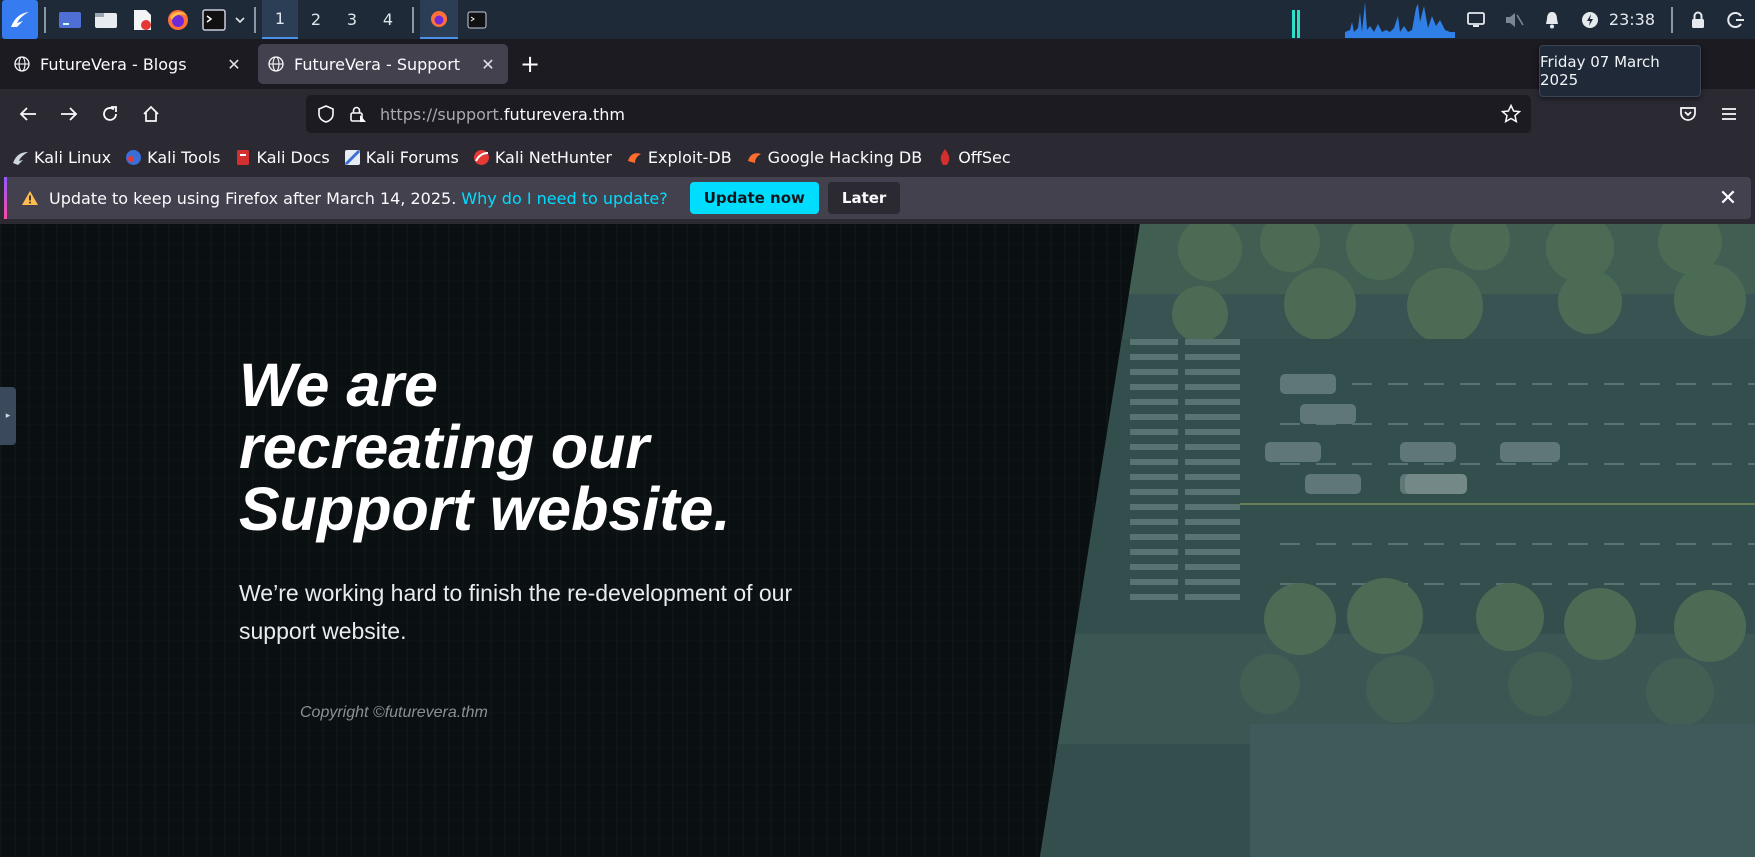 This screenshot has height=857, width=1755. Describe the element at coordinates (502, 114) in the screenshot. I see `url-text: https://support.futurevera.thm` at that location.